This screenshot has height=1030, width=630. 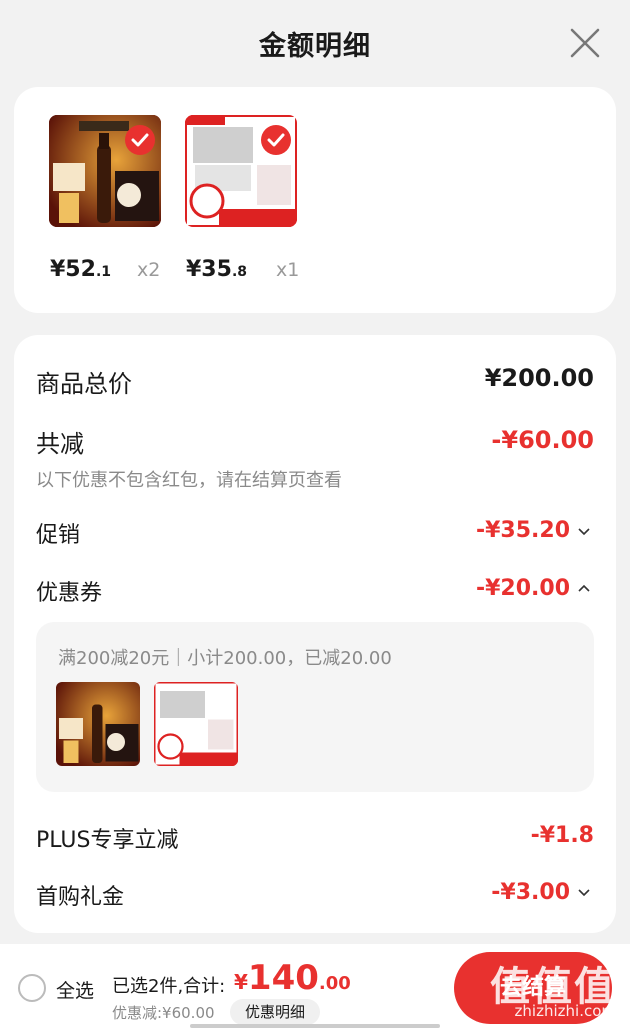 What do you see at coordinates (105, 171) in the screenshot?
I see `product-image-beer` at bounding box center [105, 171].